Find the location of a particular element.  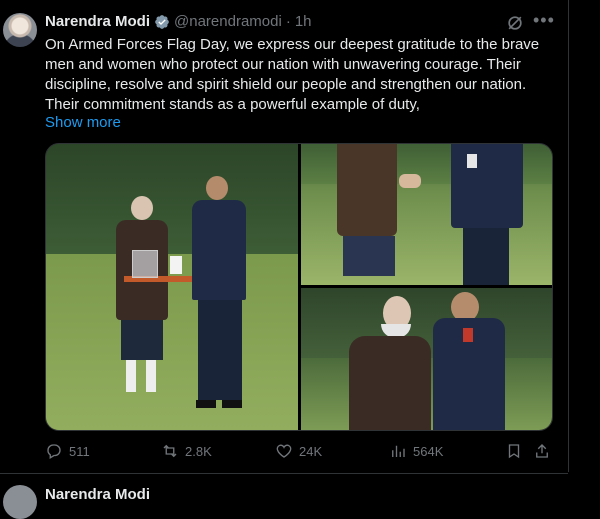

post-timestamp: 1h is located at coordinates (303, 22).